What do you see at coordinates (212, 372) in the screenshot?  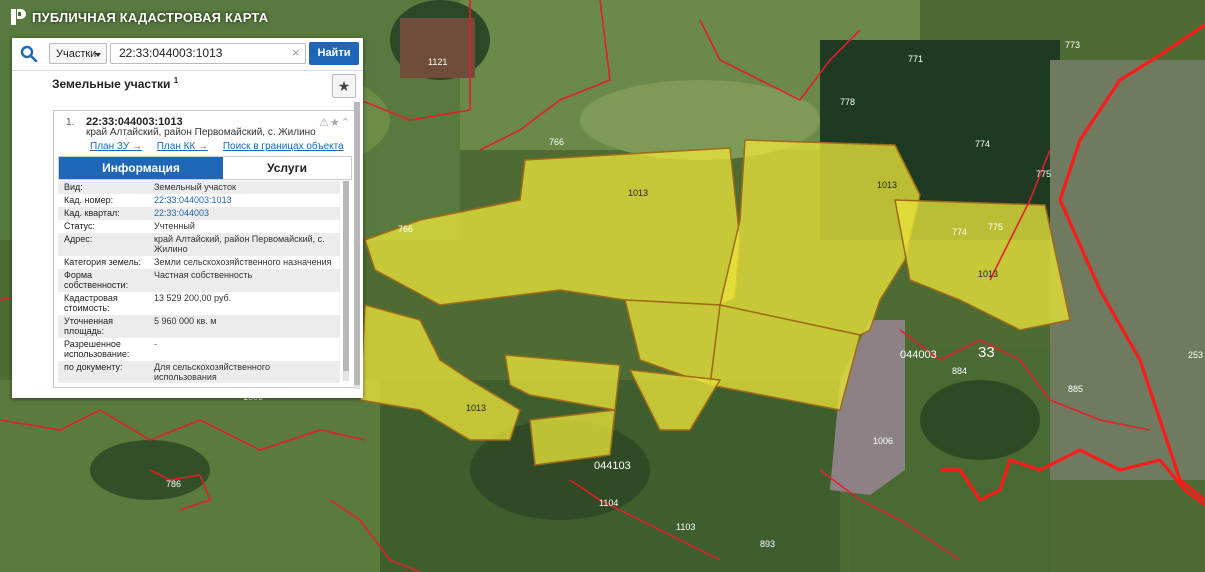 I see `row-value: Для сельскохозяйственного использования` at bounding box center [212, 372].